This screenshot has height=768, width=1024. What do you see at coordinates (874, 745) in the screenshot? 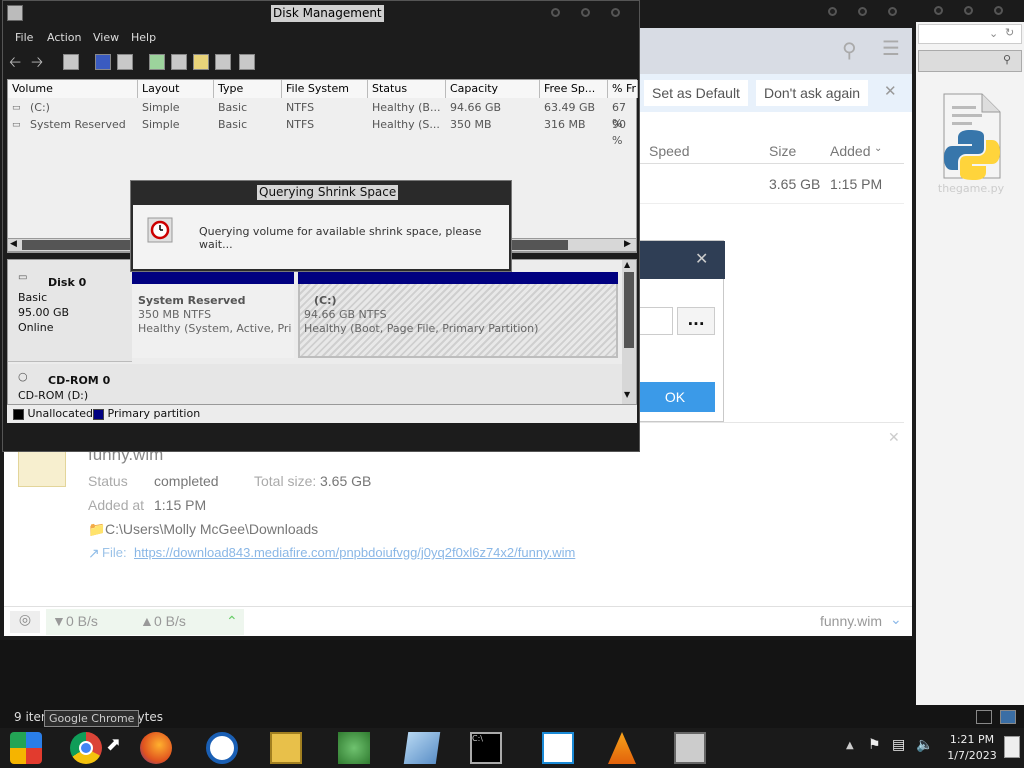
I see `action-center-flag-icon: ⚑` at bounding box center [874, 745].